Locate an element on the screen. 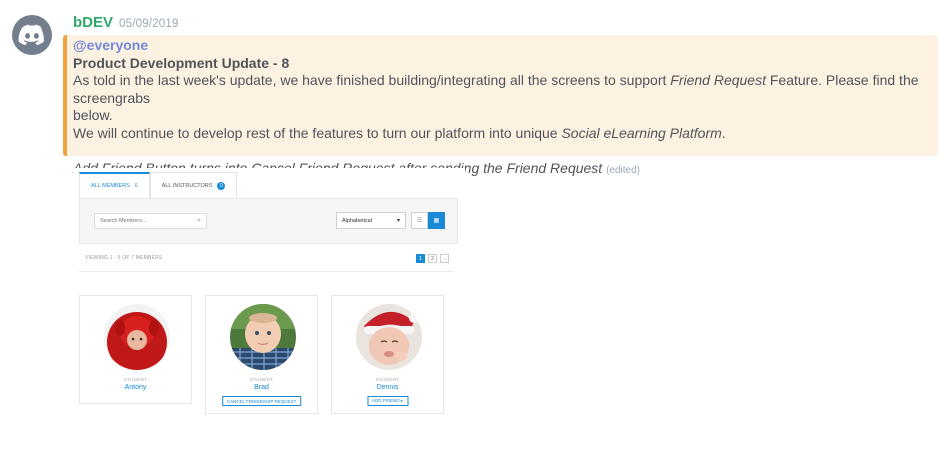  list-view-icon: ☰ is located at coordinates (419, 220).